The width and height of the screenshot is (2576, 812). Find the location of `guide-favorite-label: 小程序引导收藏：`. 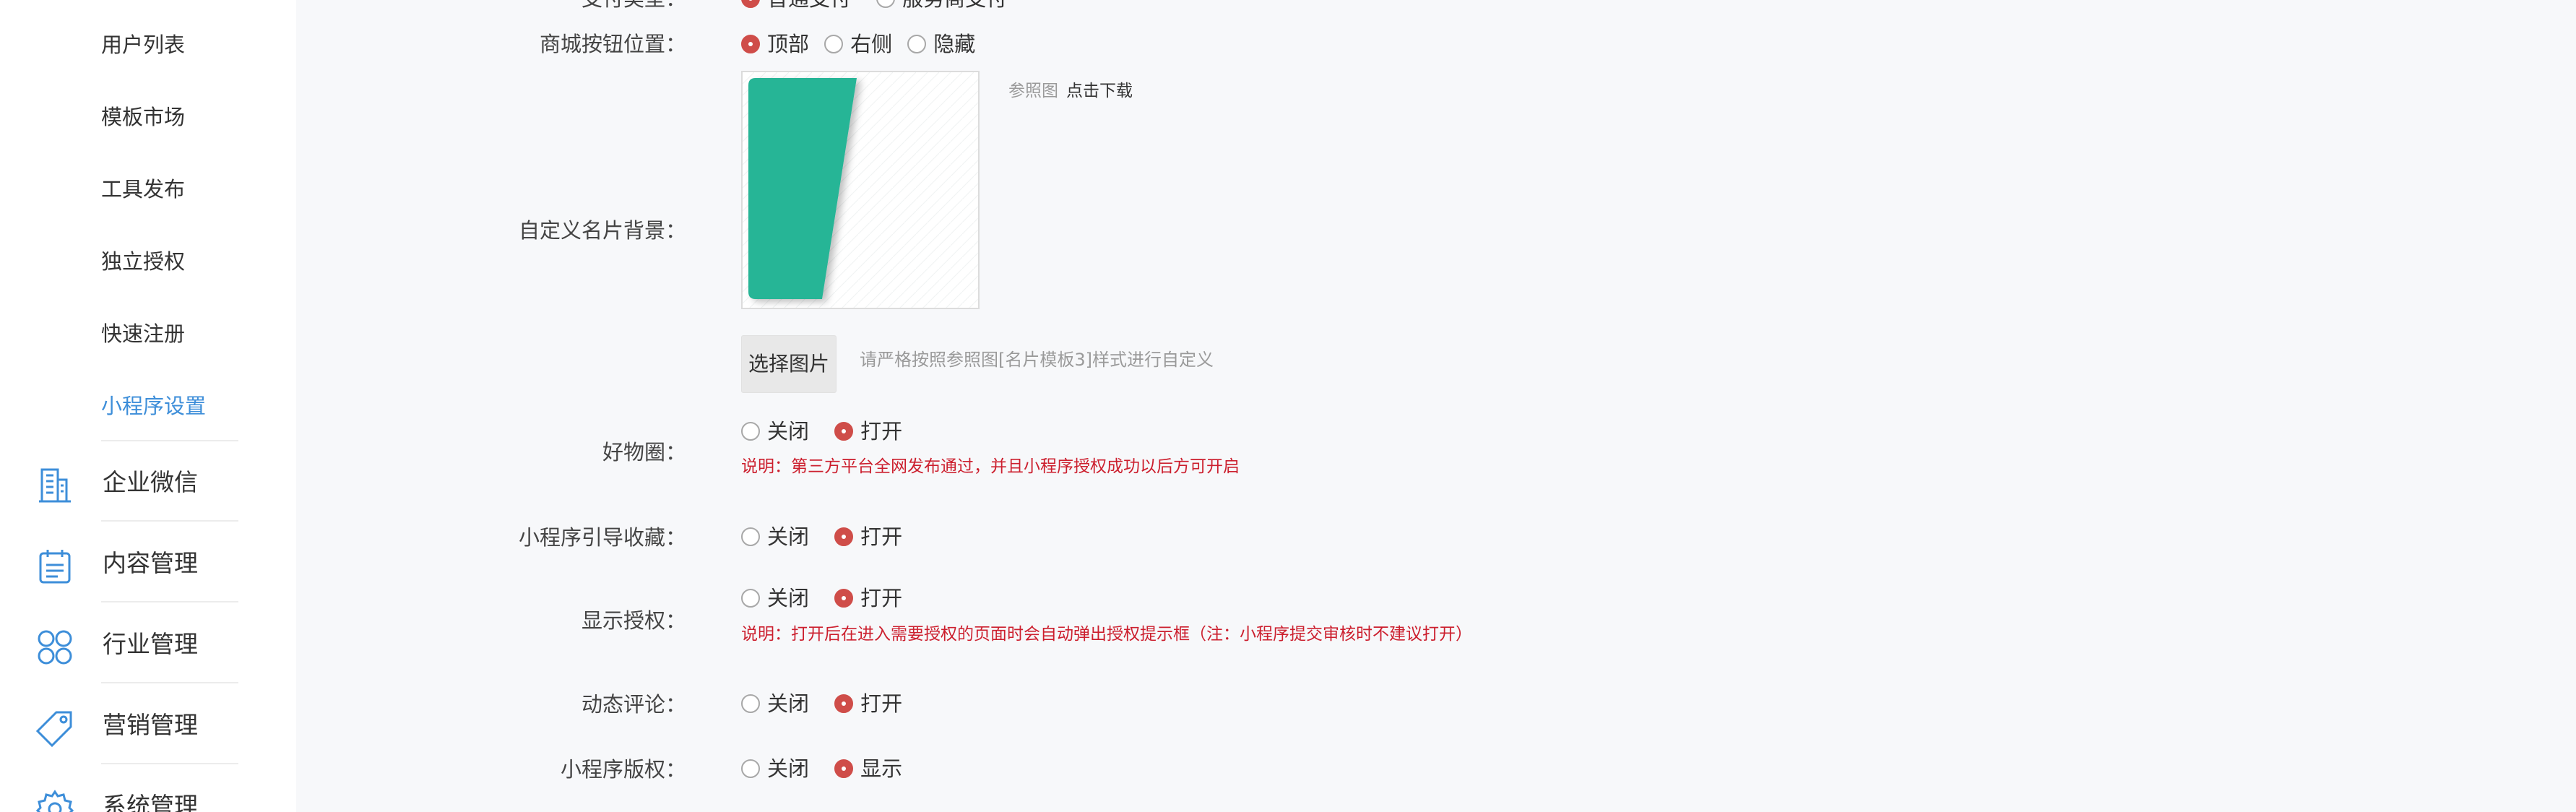

guide-favorite-label: 小程序引导收藏： is located at coordinates (602, 537).